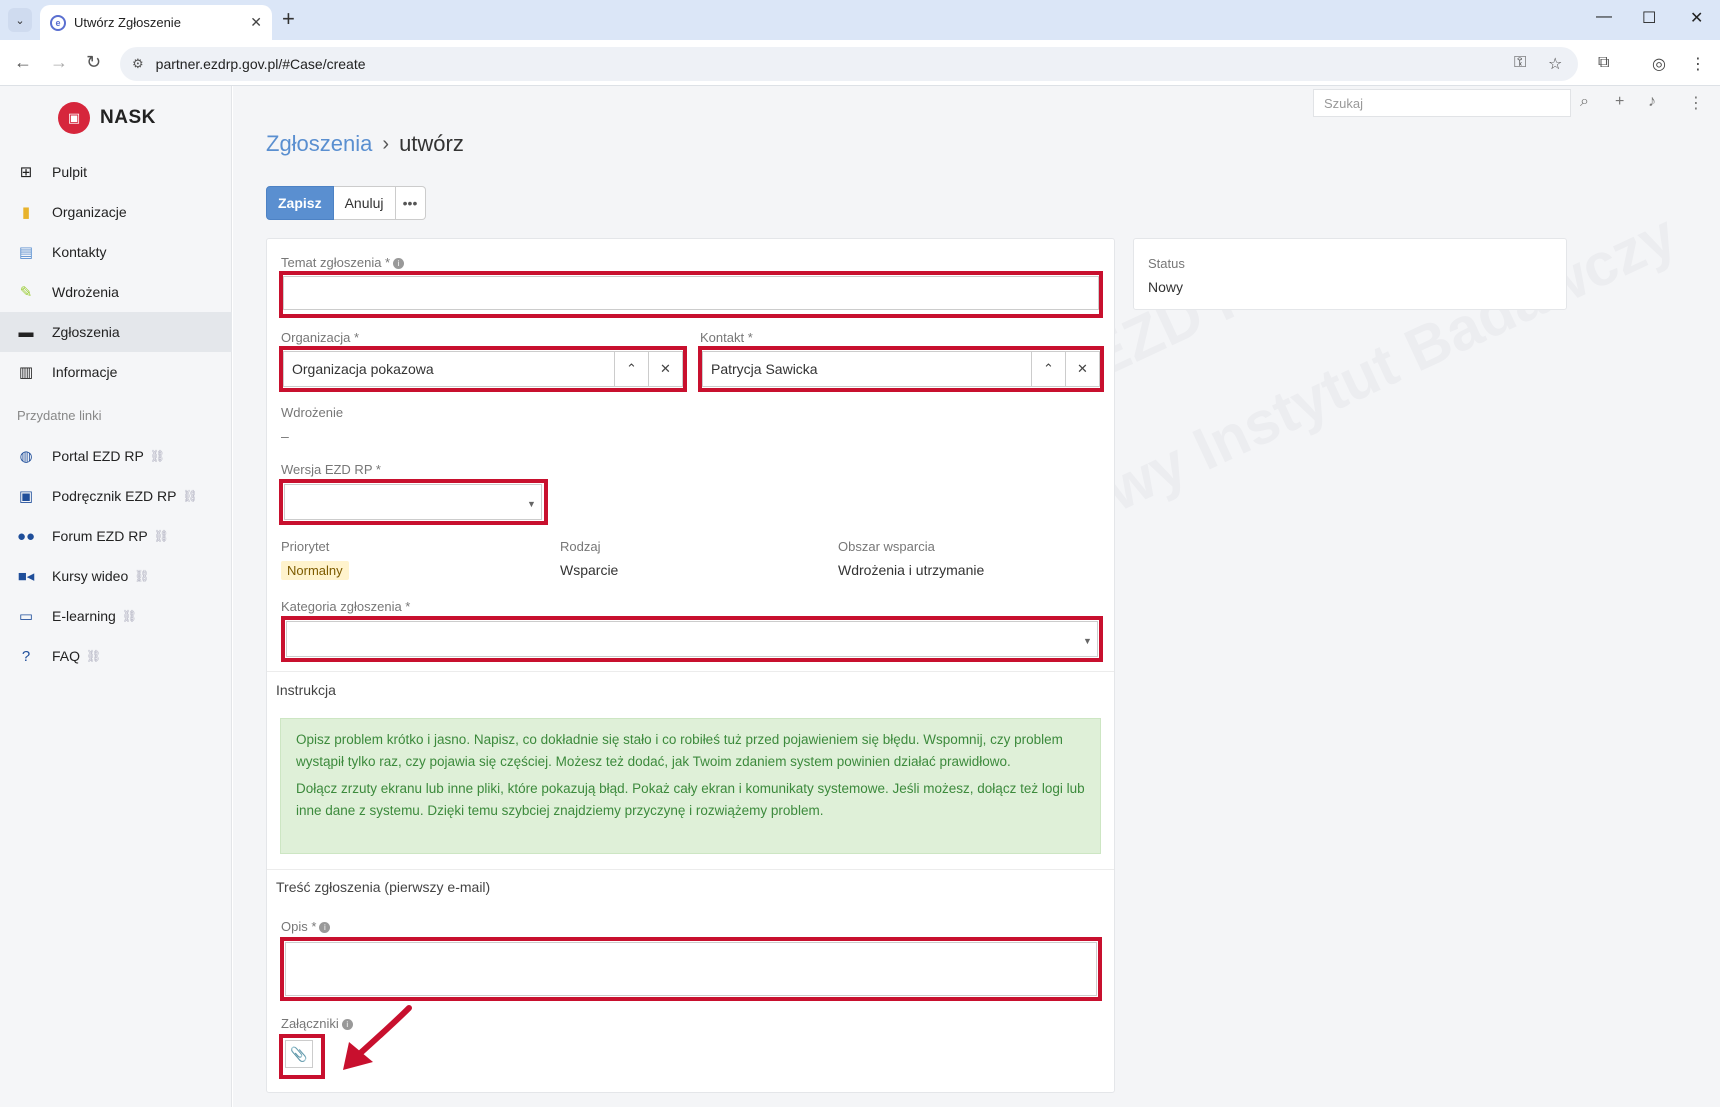 Image resolution: width=1720 pixels, height=1107 pixels. Describe the element at coordinates (382, 1033) in the screenshot. I see `arrow-shaft` at that location.